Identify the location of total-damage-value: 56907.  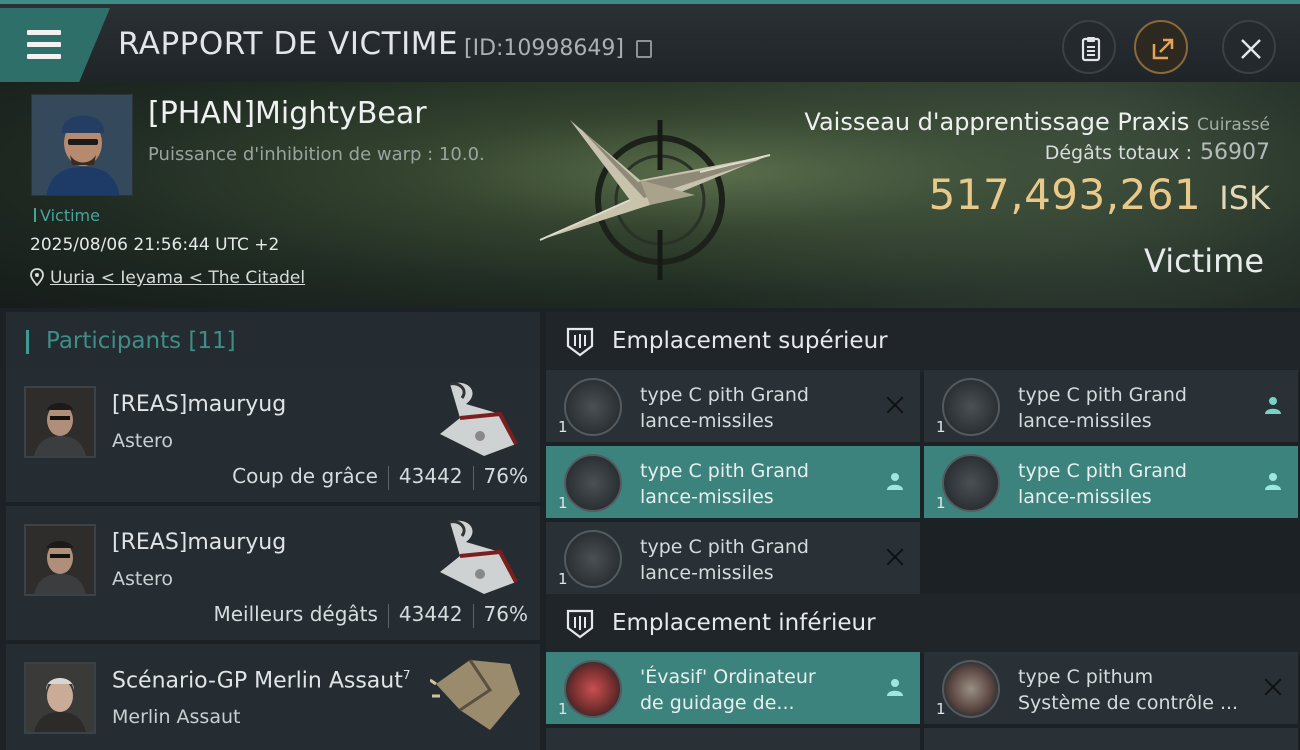
(1235, 152).